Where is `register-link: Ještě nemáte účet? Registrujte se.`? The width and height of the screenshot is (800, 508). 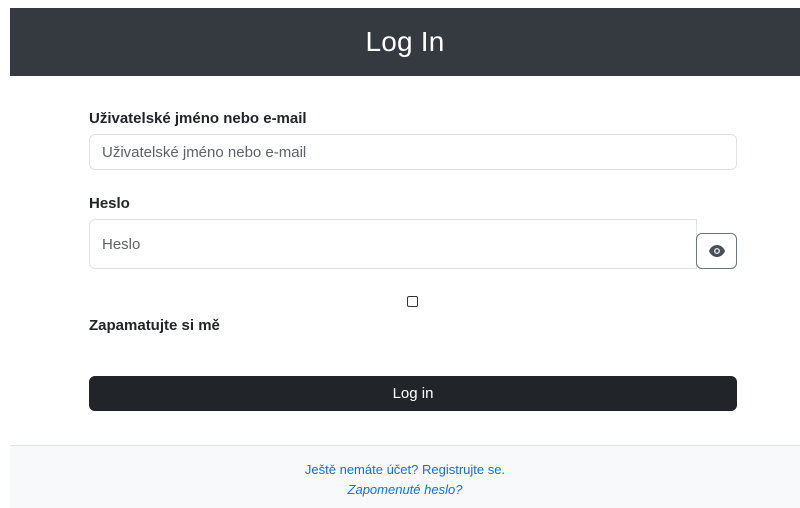 register-link: Ještě nemáte účet? Registrujte se. is located at coordinates (405, 469).